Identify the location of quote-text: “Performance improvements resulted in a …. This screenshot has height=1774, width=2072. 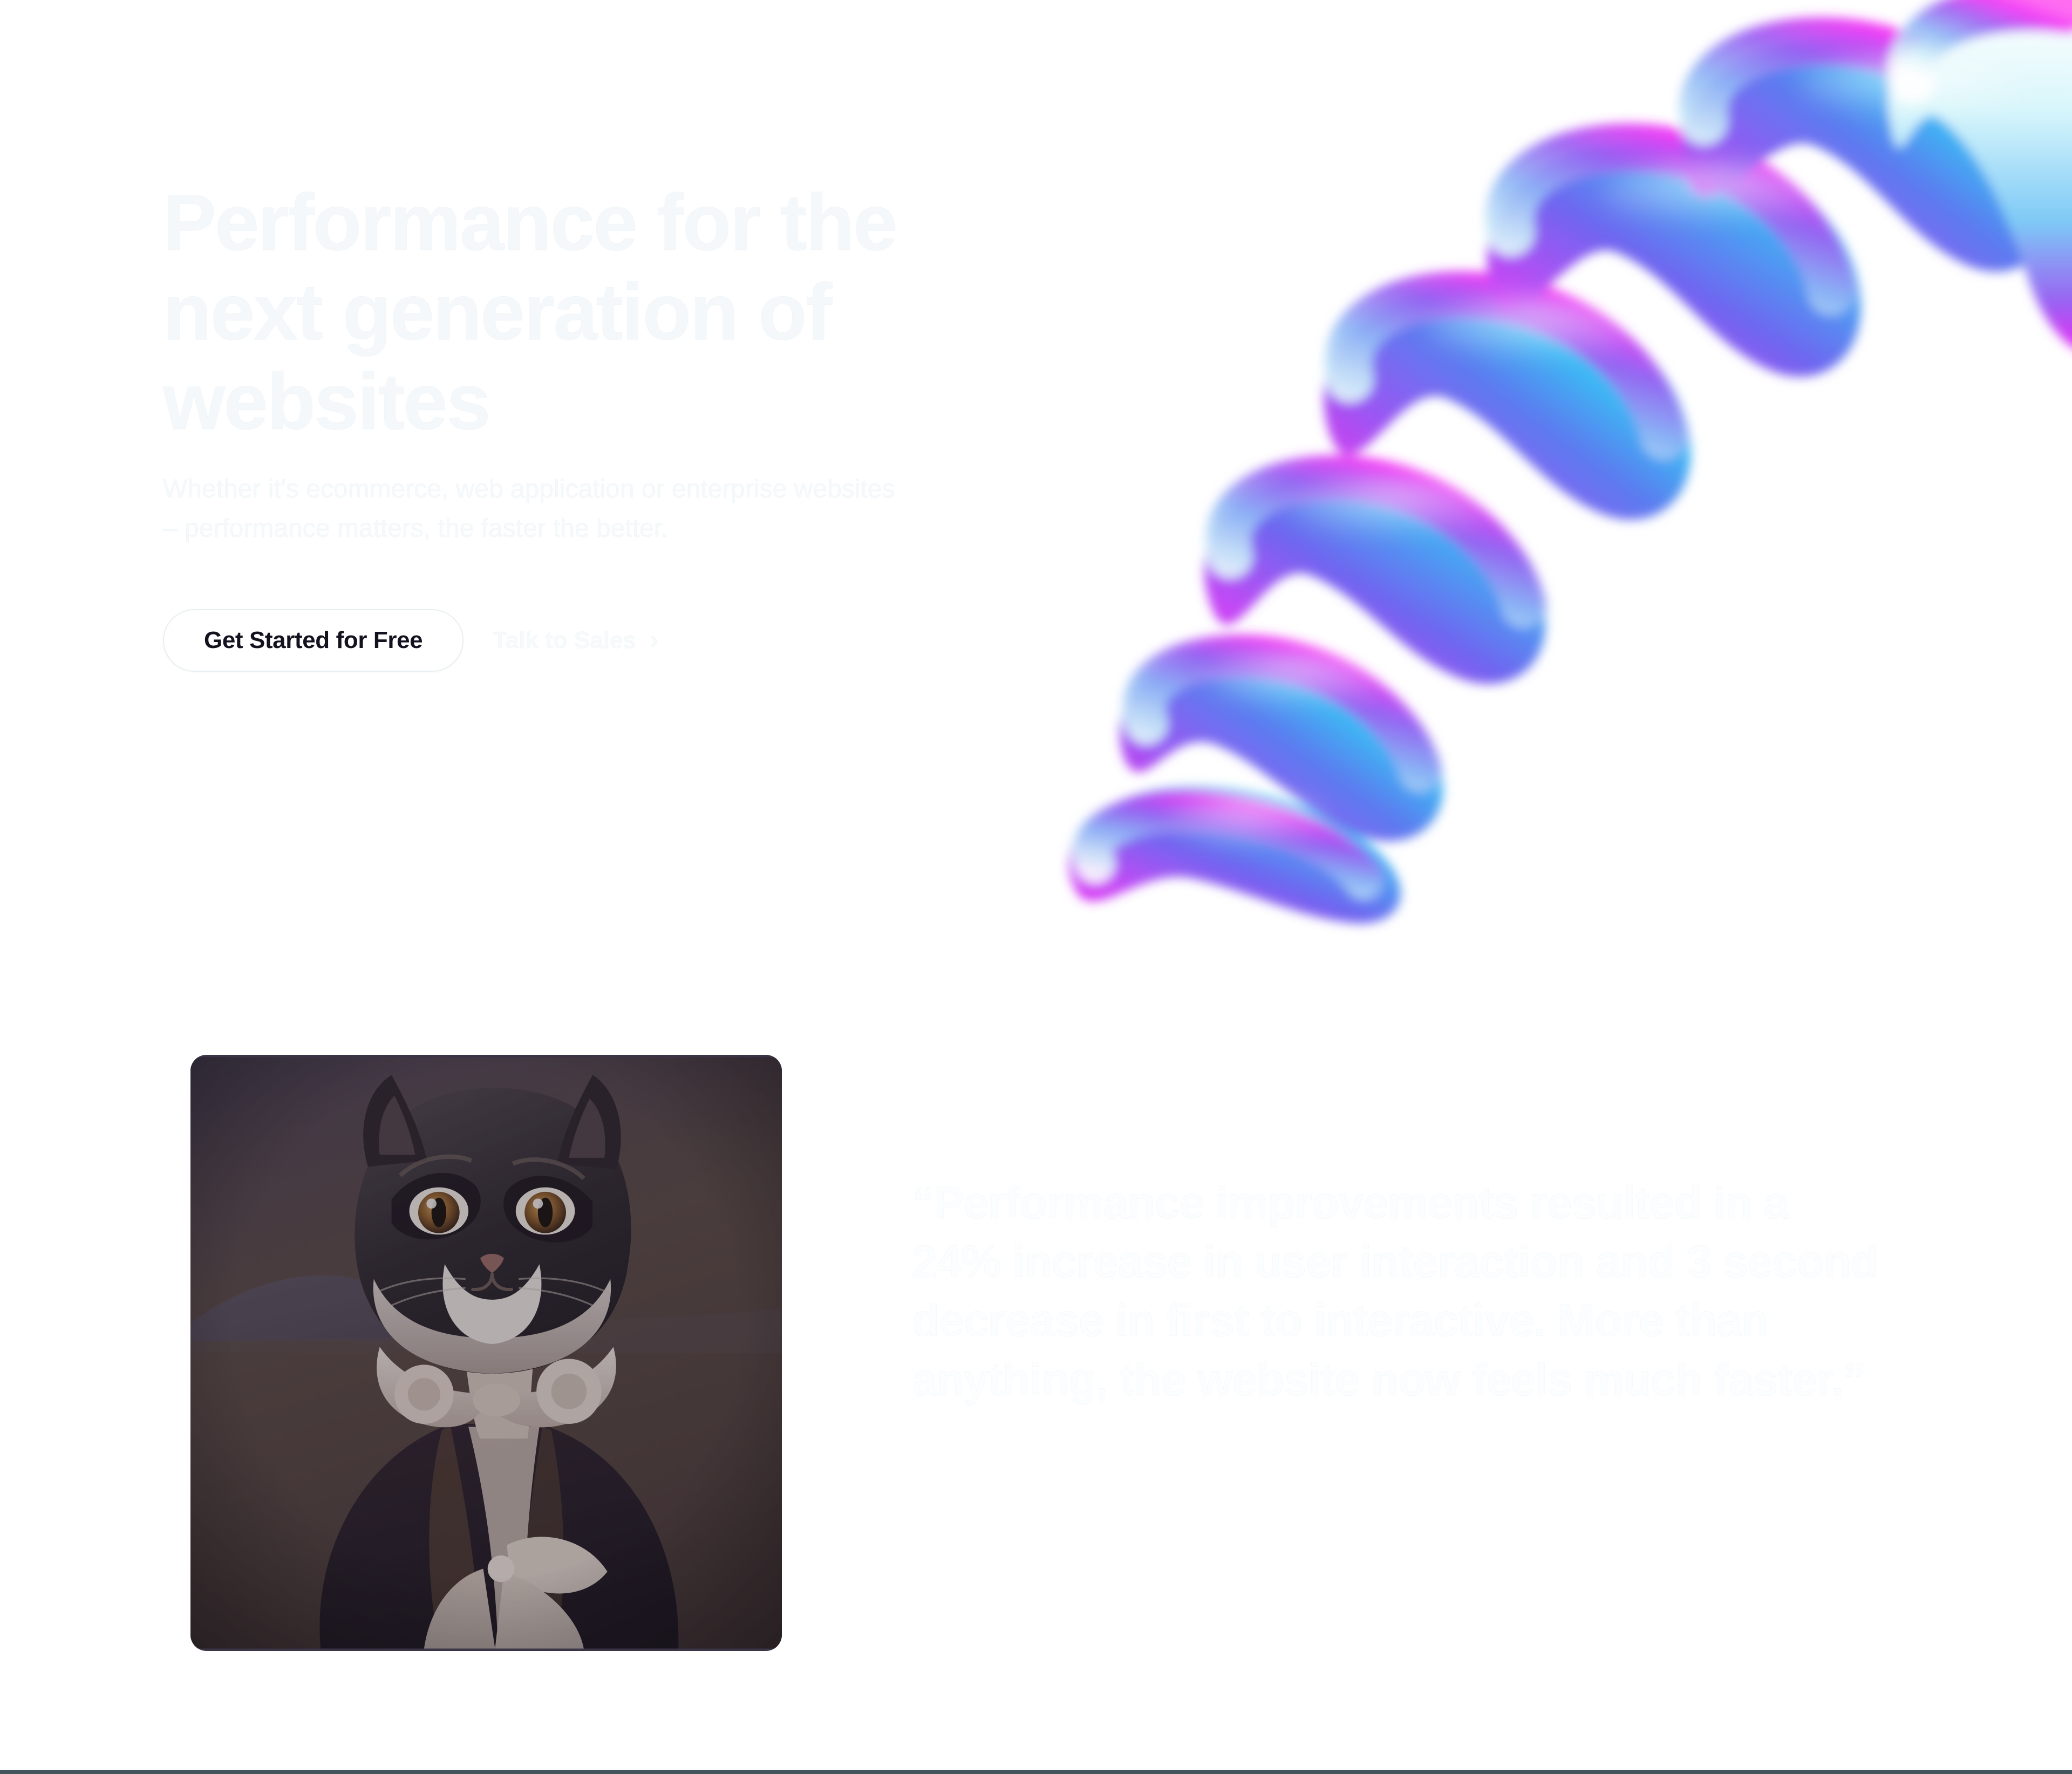
(1395, 1291).